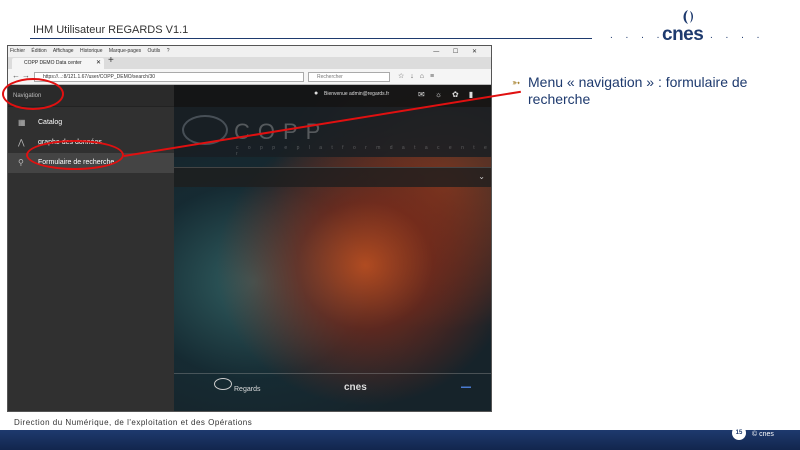 The image size is (800, 450). Describe the element at coordinates (223, 384) in the screenshot. I see `regards-logo-icon` at that location.